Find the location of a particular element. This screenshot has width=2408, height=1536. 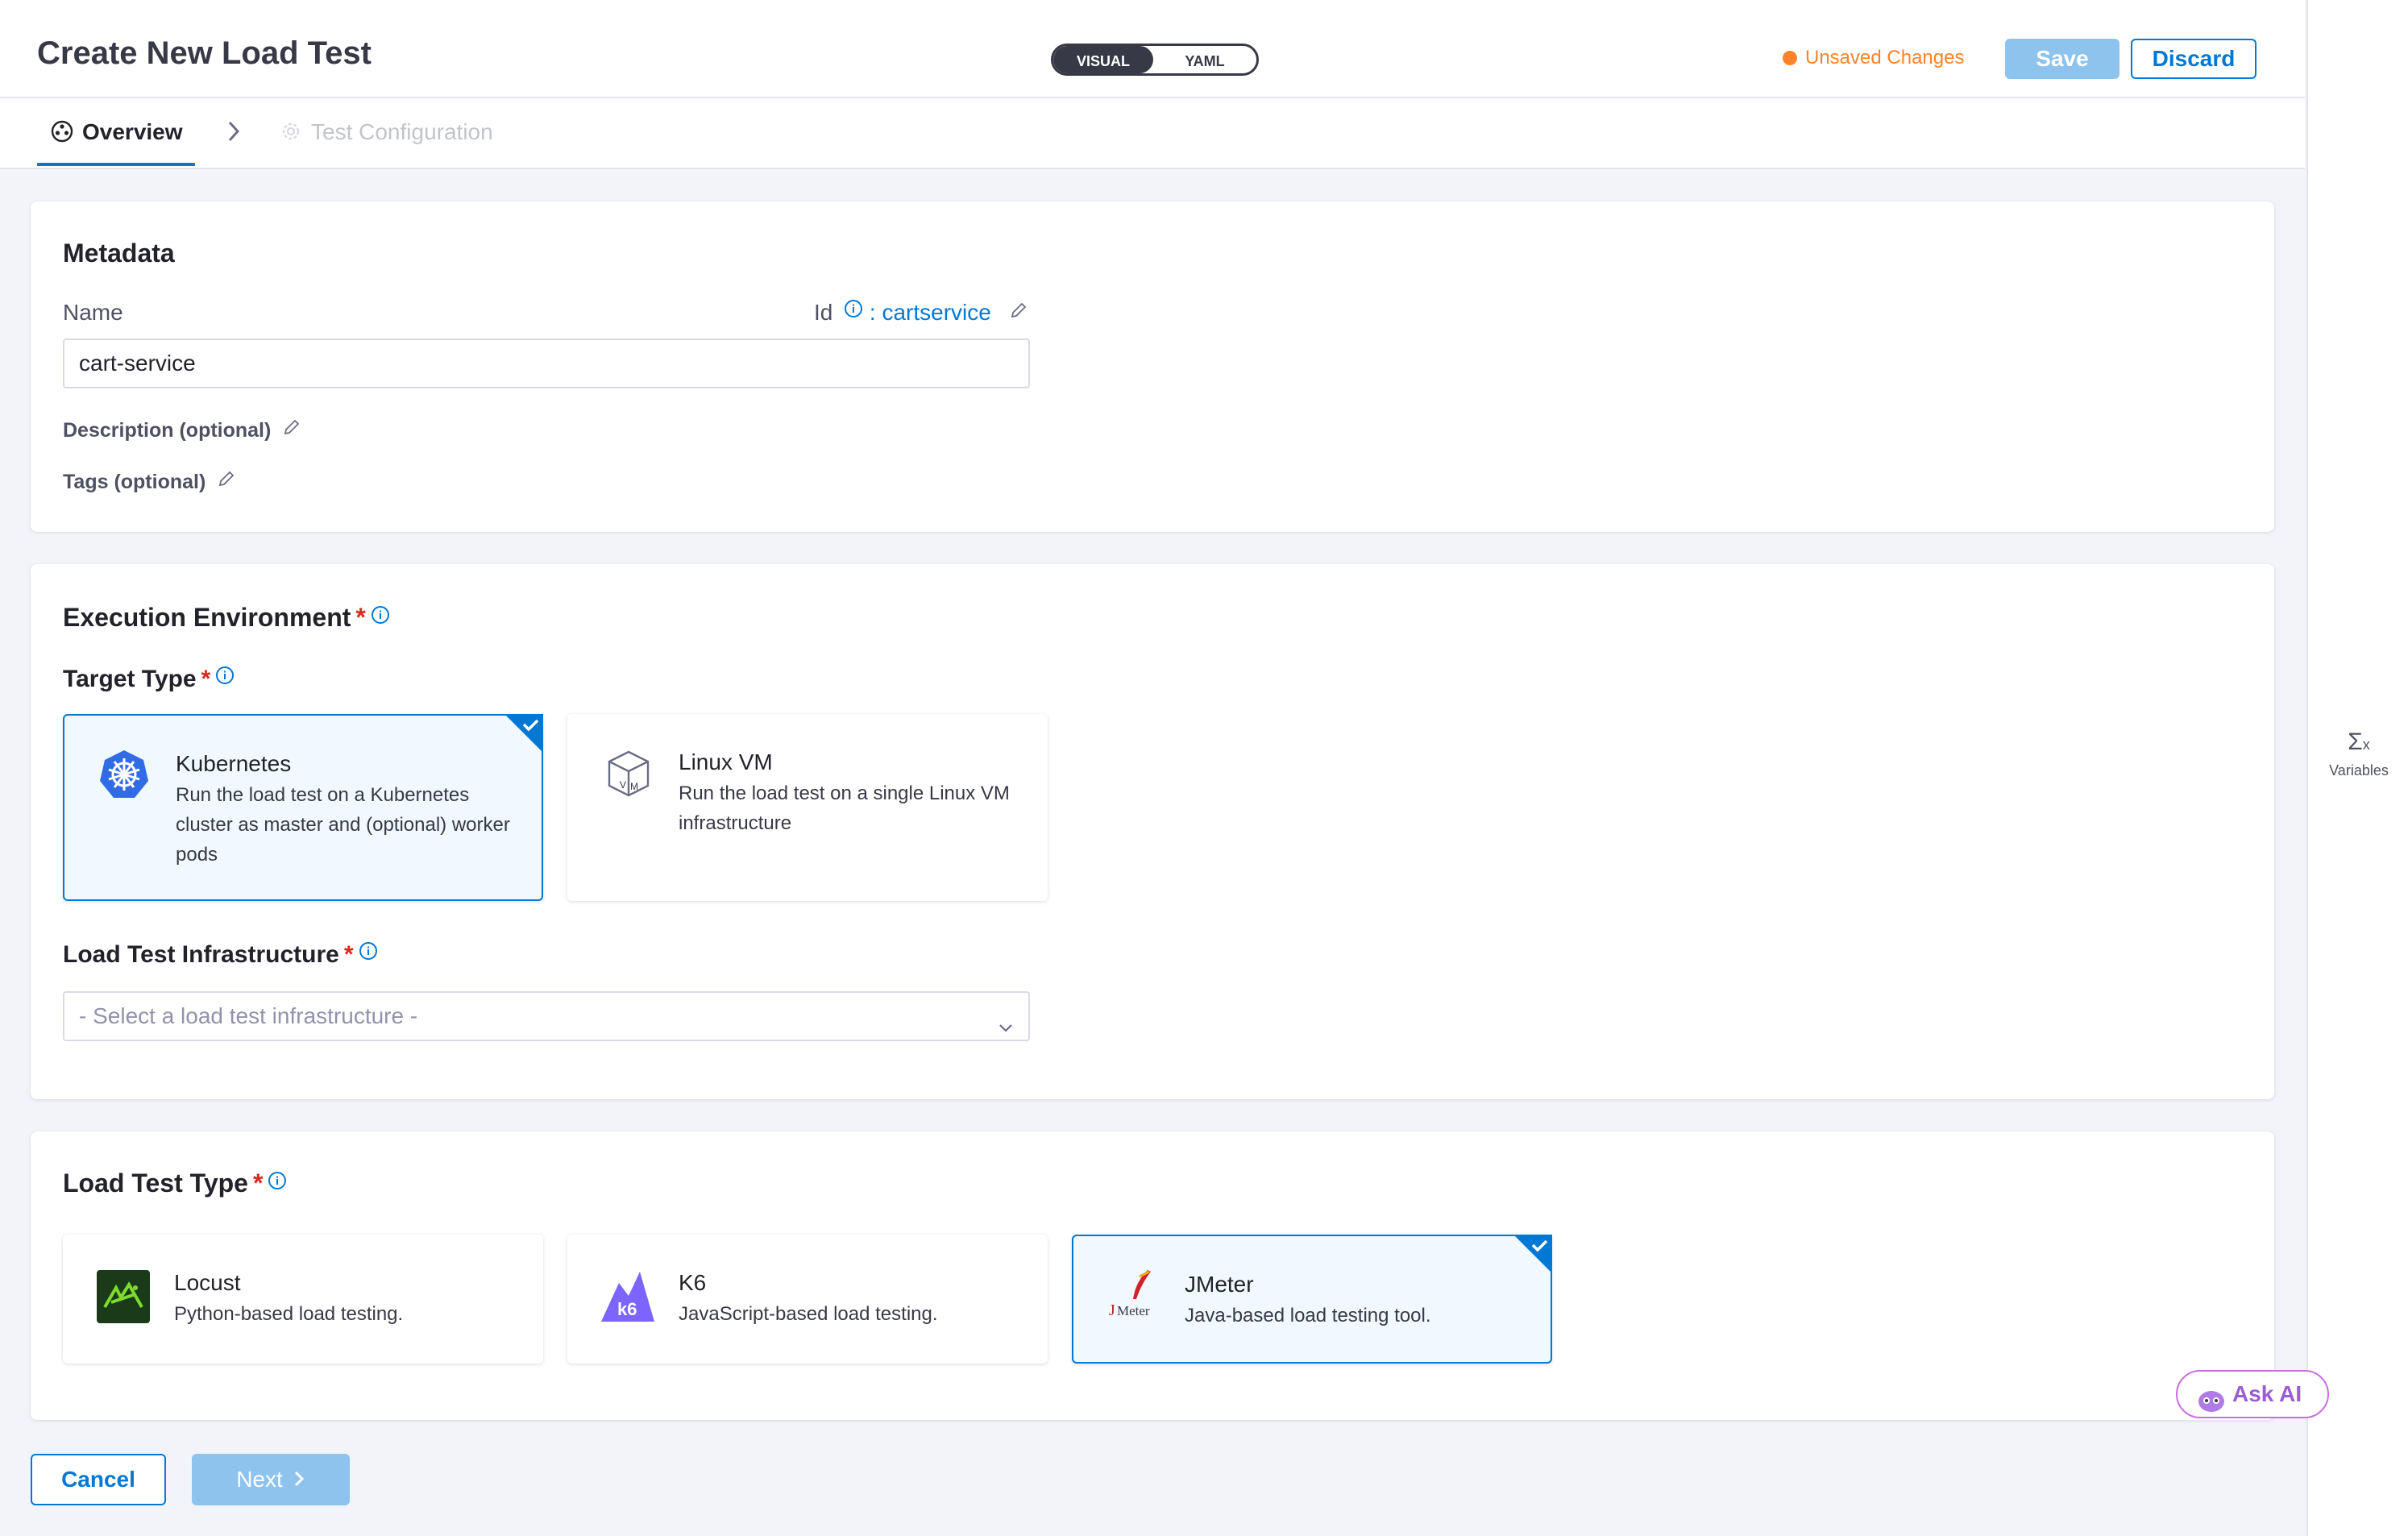

execution-environment-title: Execution Environment * is located at coordinates (227, 617).